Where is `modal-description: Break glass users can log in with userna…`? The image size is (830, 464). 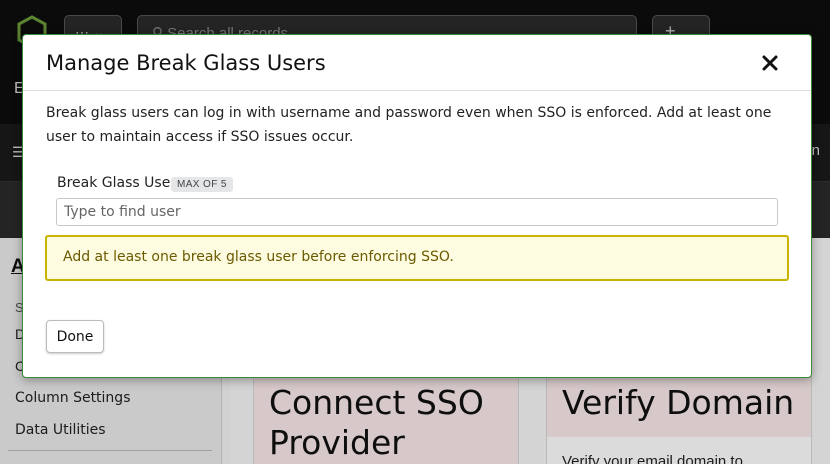 modal-description: Break glass users can log in with userna… is located at coordinates (409, 125).